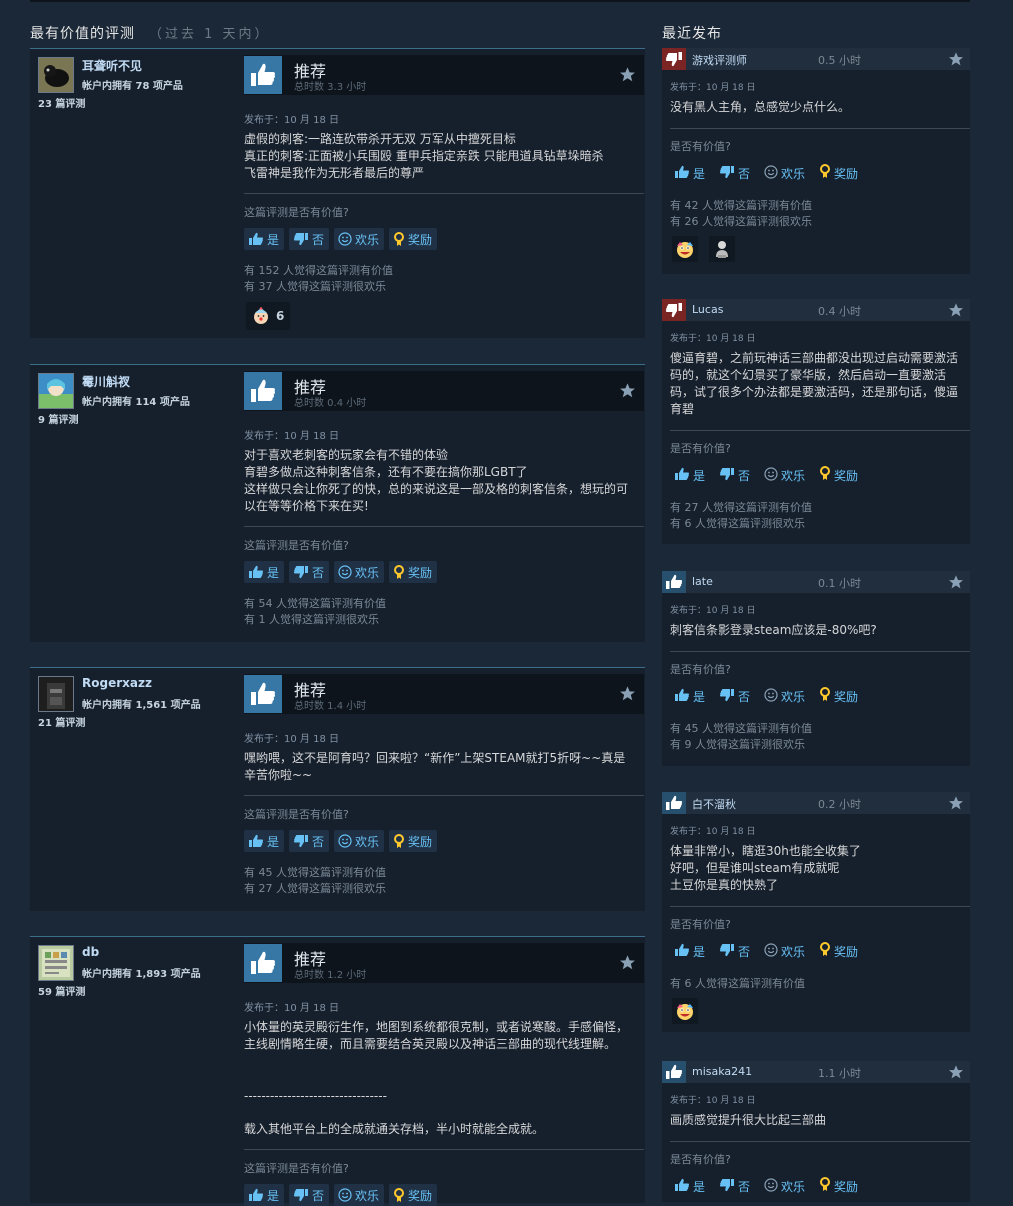  I want to click on recent-hours: 0.4 小时, so click(839, 311).